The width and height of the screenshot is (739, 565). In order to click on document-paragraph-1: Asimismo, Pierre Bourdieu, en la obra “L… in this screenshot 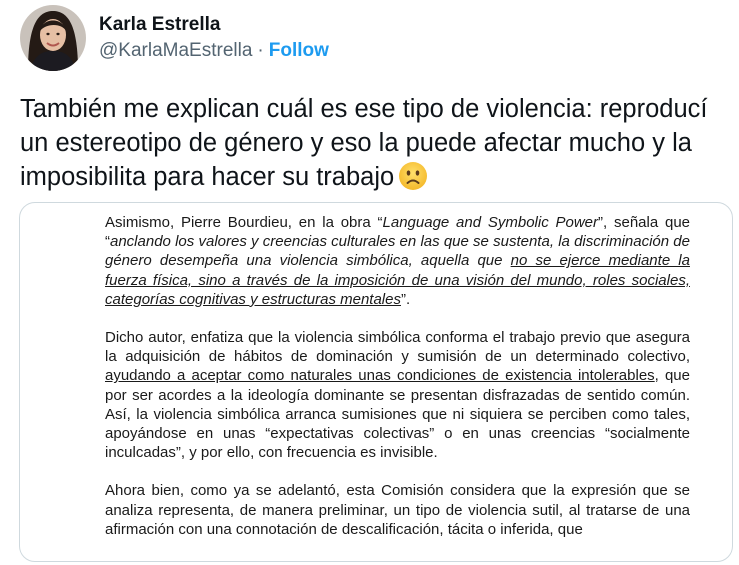, I will do `click(397, 261)`.